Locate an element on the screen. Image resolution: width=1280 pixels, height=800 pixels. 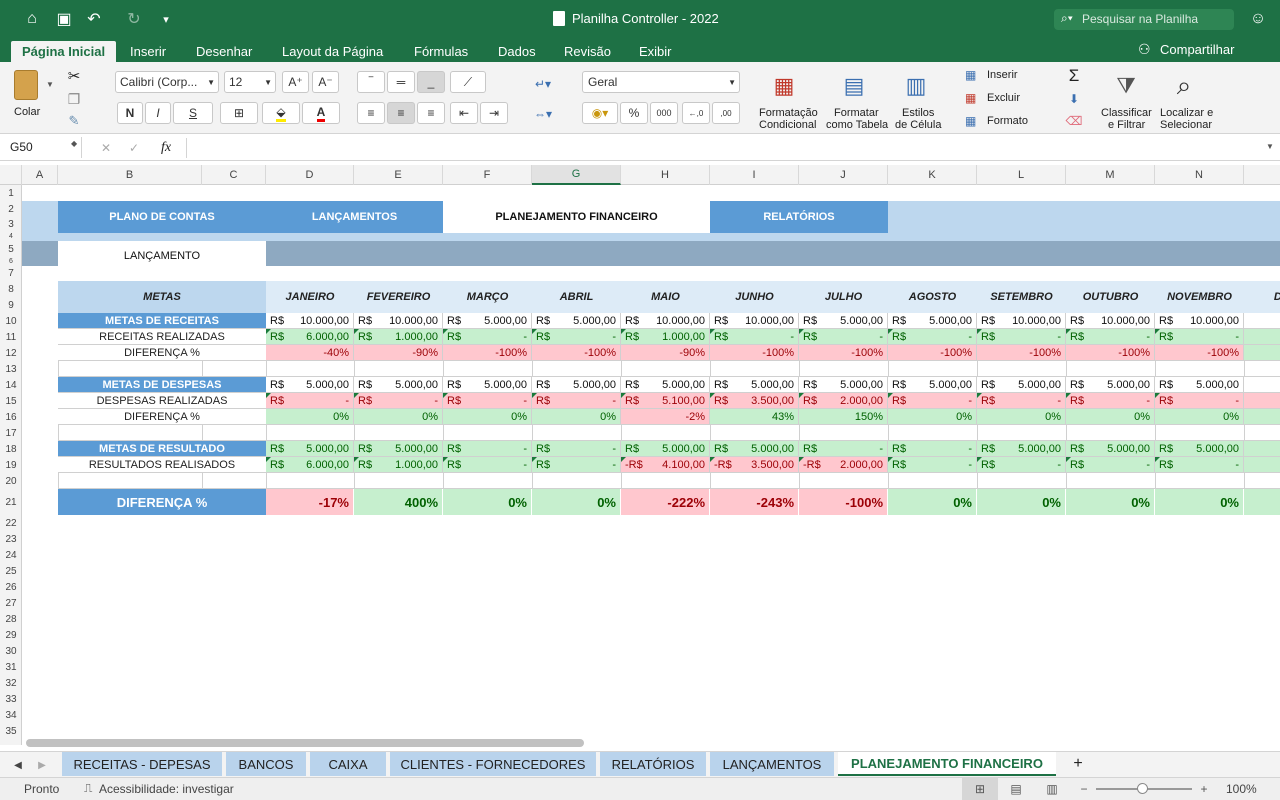
bold-button: N is located at coordinates (130, 113).